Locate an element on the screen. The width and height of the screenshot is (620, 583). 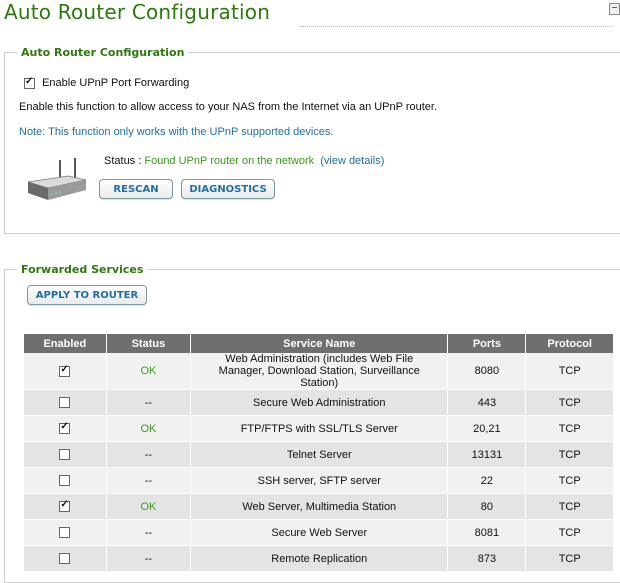
enable-upnp-checkbox is located at coordinates (29, 82).